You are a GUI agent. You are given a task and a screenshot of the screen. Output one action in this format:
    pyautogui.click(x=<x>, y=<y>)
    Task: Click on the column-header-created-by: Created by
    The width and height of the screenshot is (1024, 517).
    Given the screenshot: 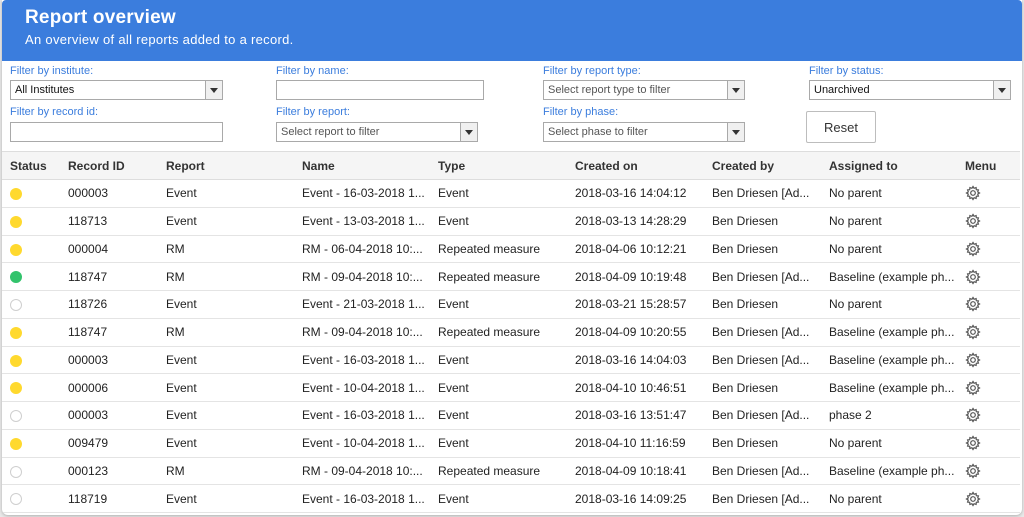 What is the action you would take?
    pyautogui.click(x=762, y=166)
    